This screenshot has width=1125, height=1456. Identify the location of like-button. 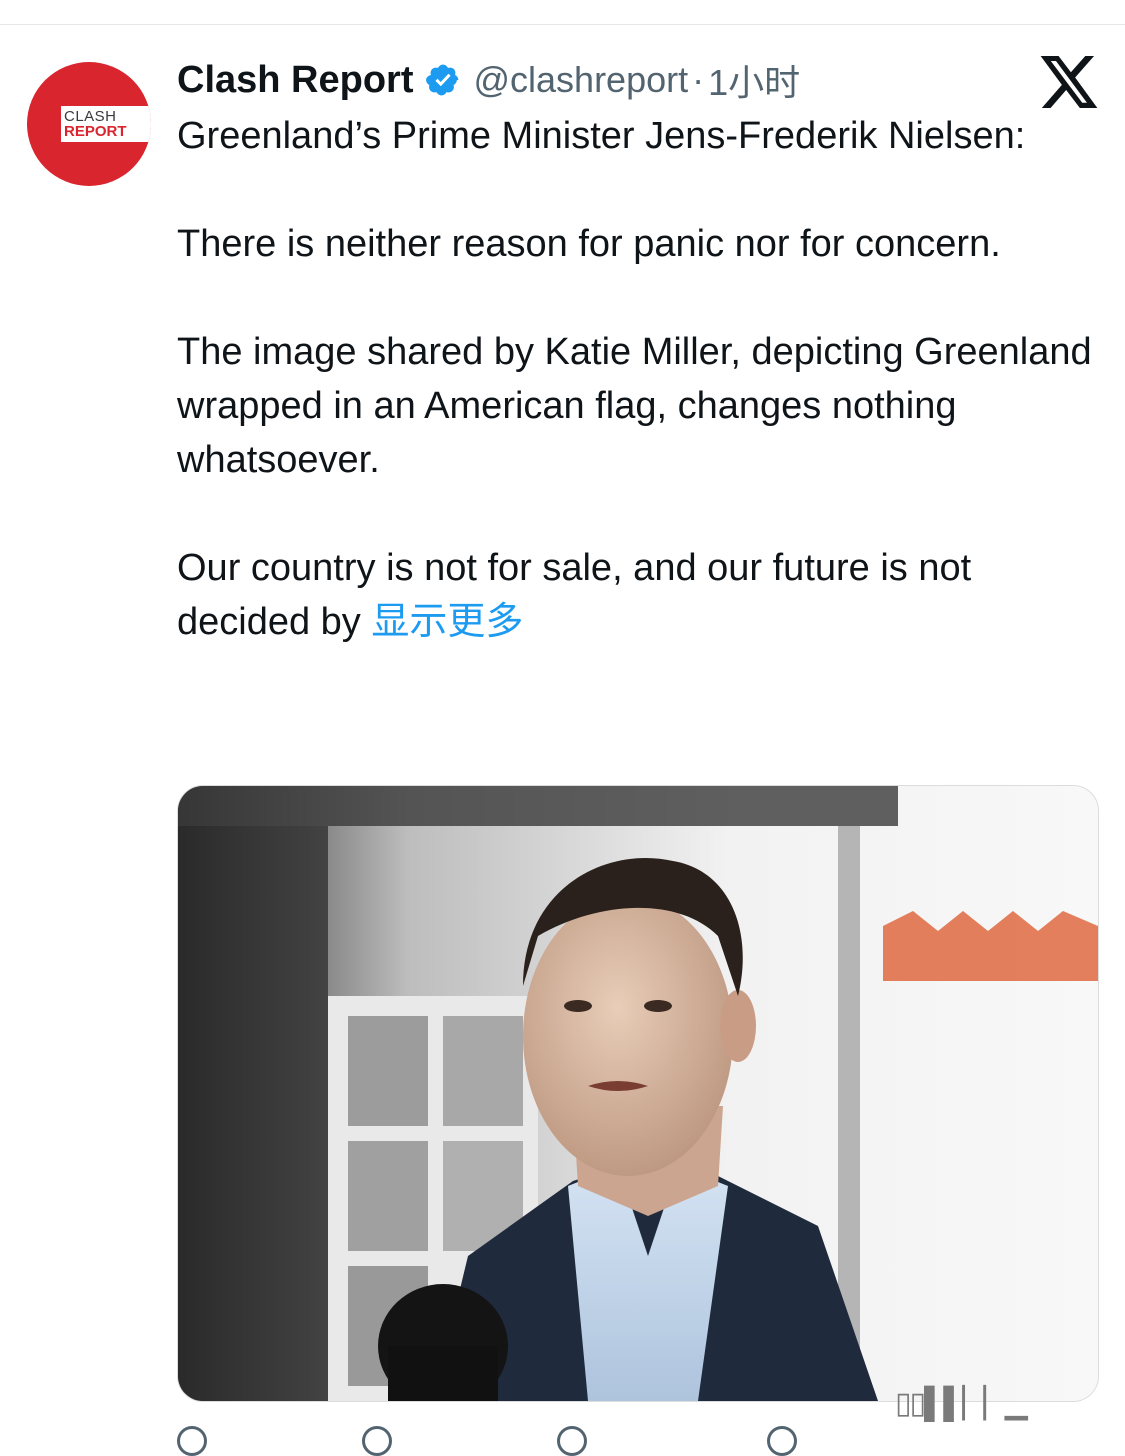
(572, 1441).